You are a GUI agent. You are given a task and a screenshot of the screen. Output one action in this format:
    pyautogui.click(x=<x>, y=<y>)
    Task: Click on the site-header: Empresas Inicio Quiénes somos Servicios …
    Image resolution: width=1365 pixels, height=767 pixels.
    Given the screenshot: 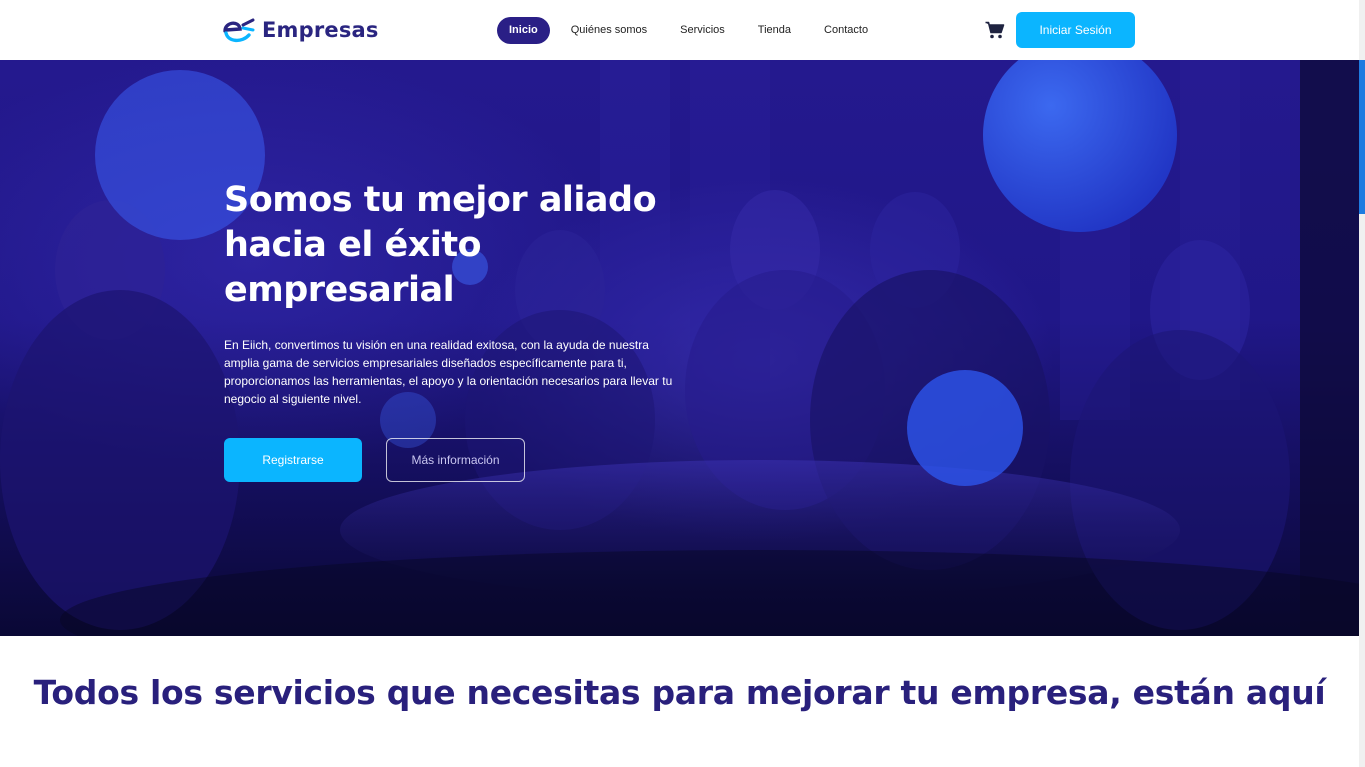 What is the action you would take?
    pyautogui.click(x=679, y=30)
    